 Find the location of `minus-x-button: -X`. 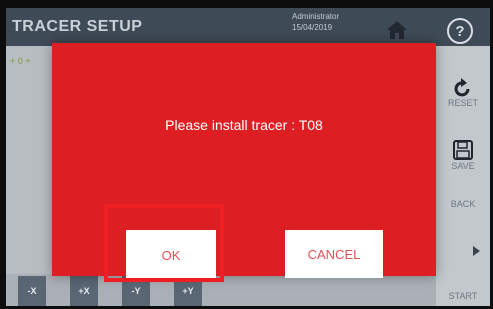

minus-x-button: -X is located at coordinates (32, 291).